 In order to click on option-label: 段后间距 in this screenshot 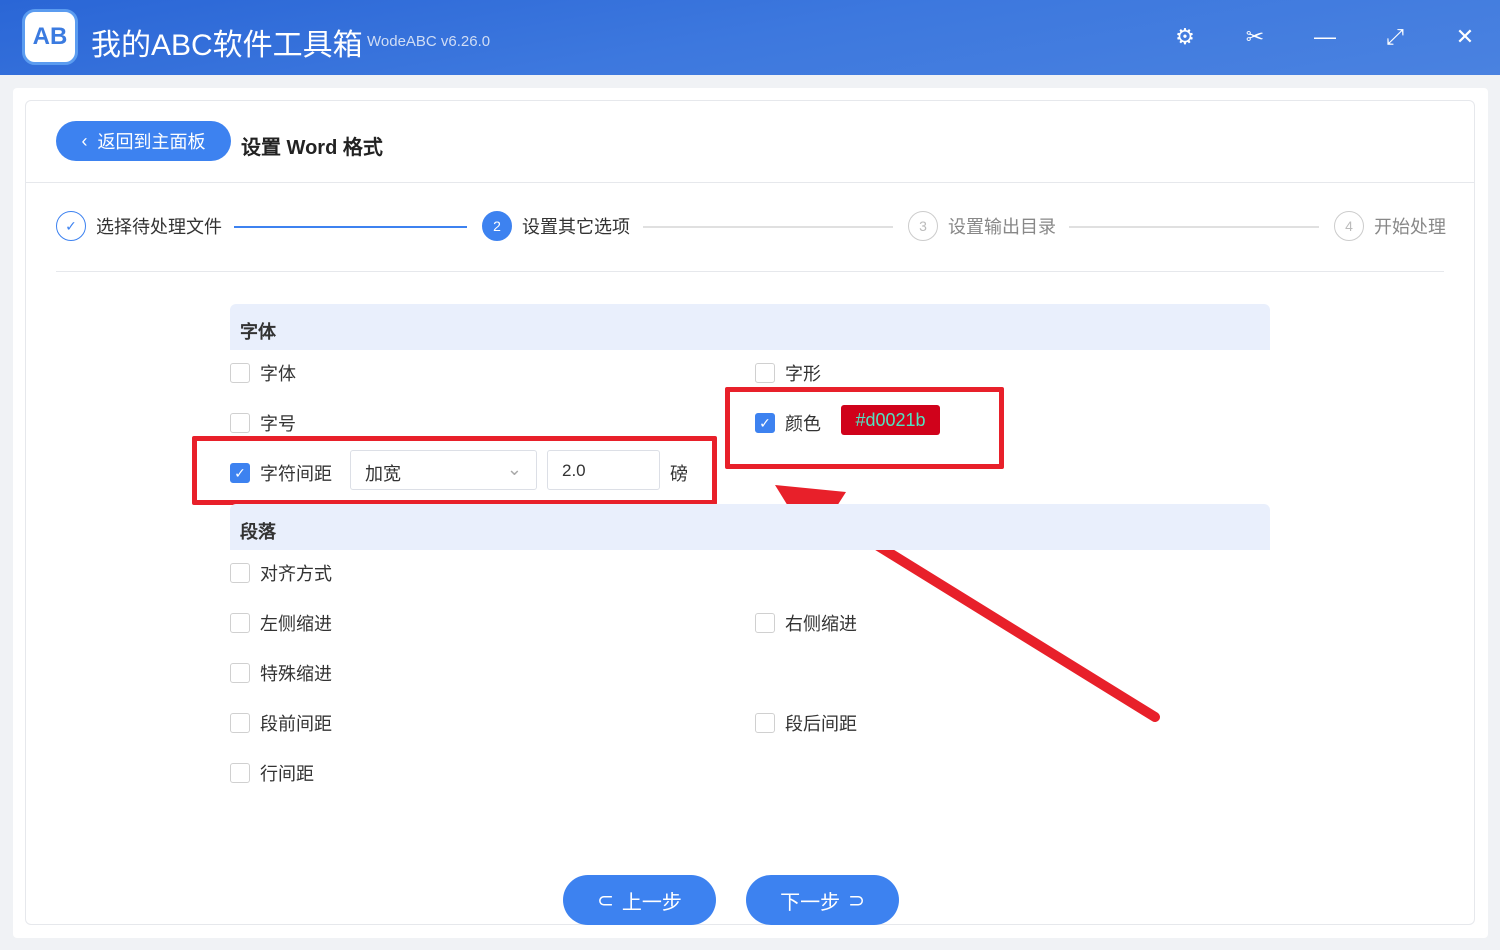, I will do `click(821, 724)`.